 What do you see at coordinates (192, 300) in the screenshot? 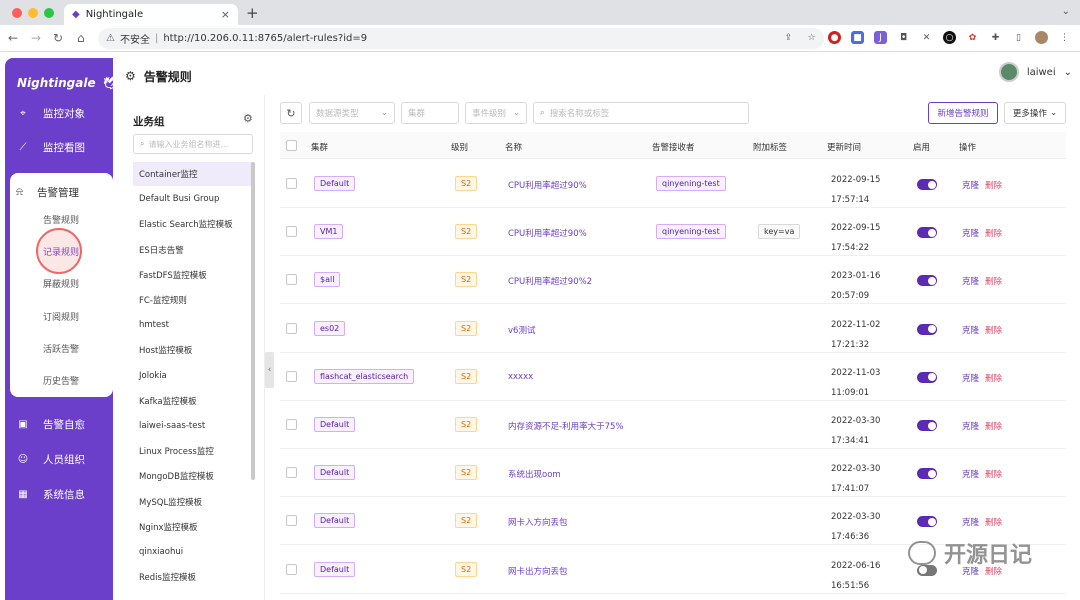
I see `group-item: FC-监控规则` at bounding box center [192, 300].